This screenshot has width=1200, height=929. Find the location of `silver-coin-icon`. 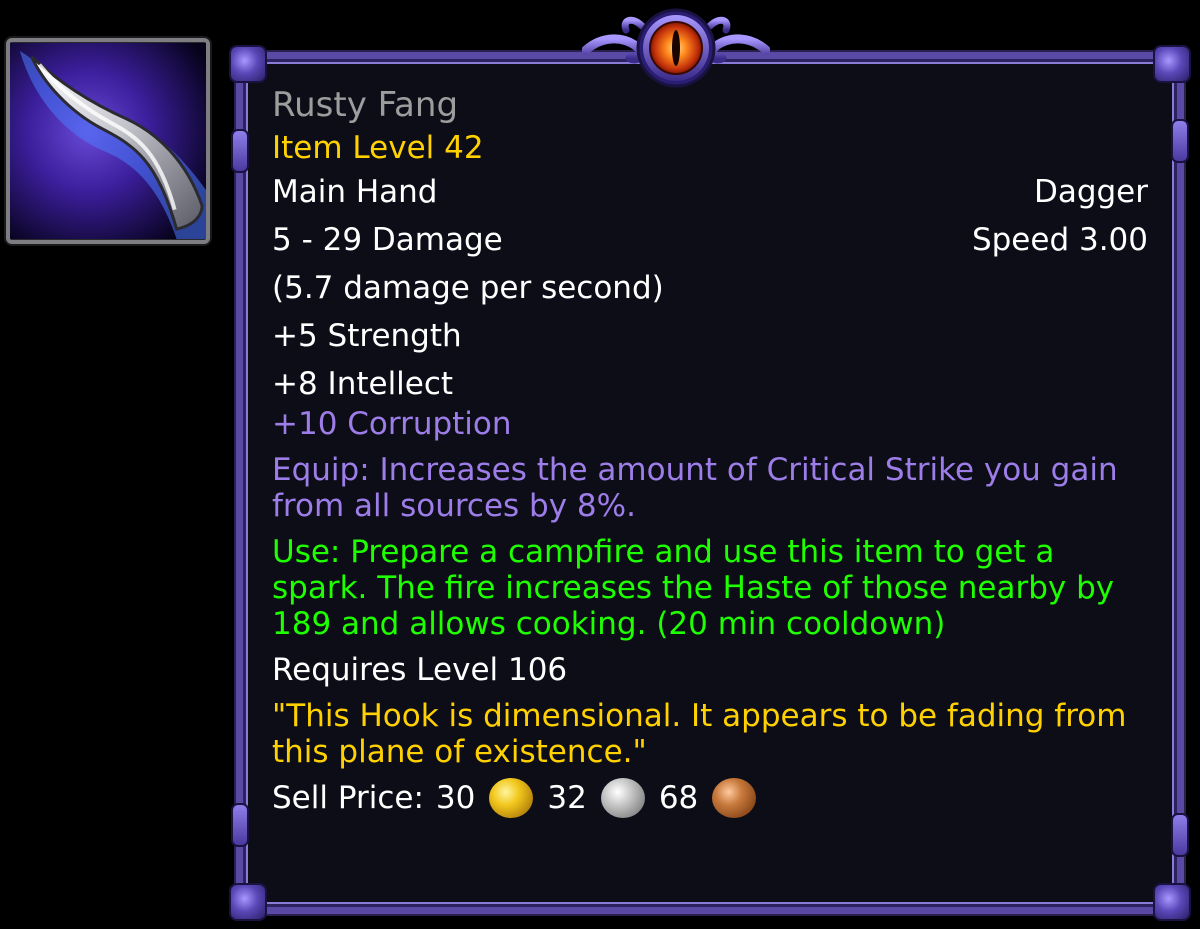

silver-coin-icon is located at coordinates (622, 798).